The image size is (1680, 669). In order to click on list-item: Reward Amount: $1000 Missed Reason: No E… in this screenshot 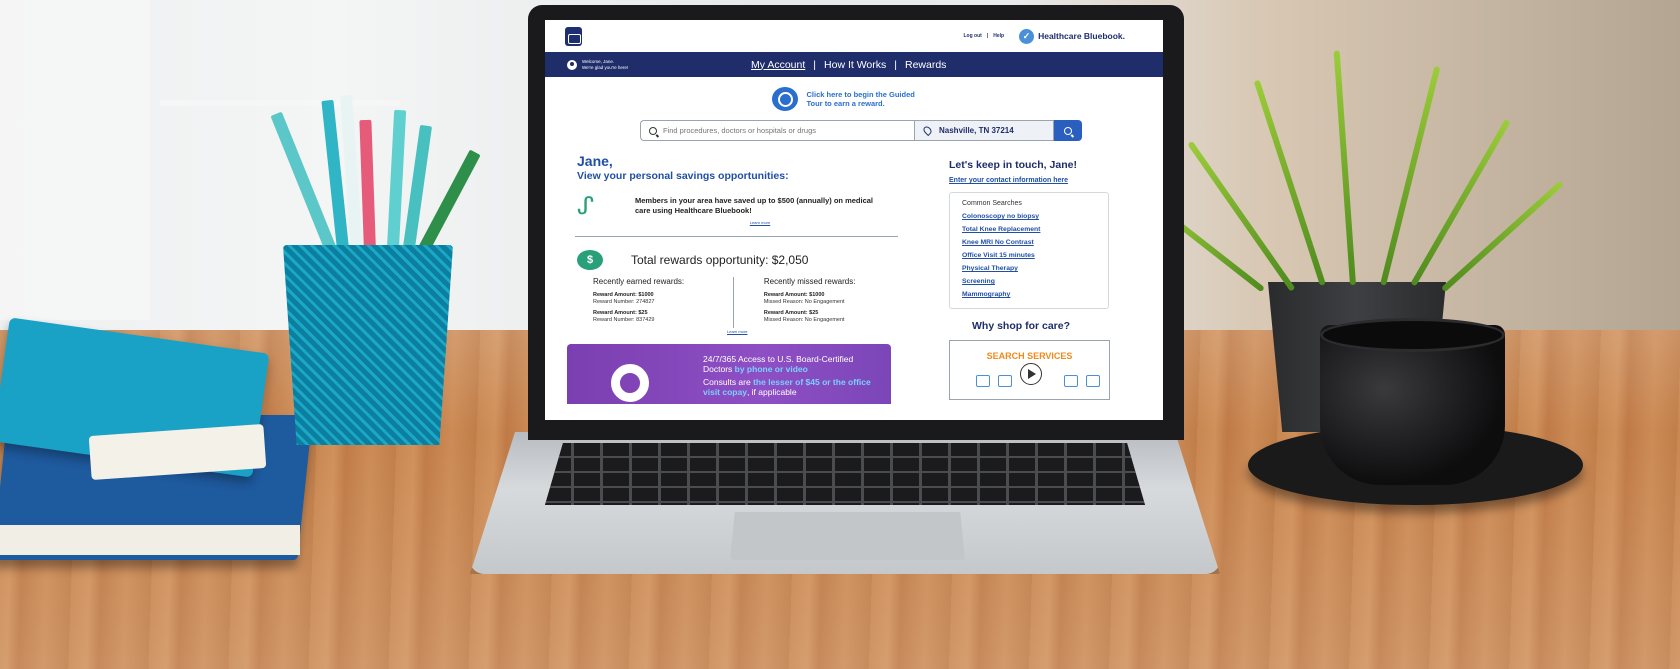, I will do `click(824, 298)`.